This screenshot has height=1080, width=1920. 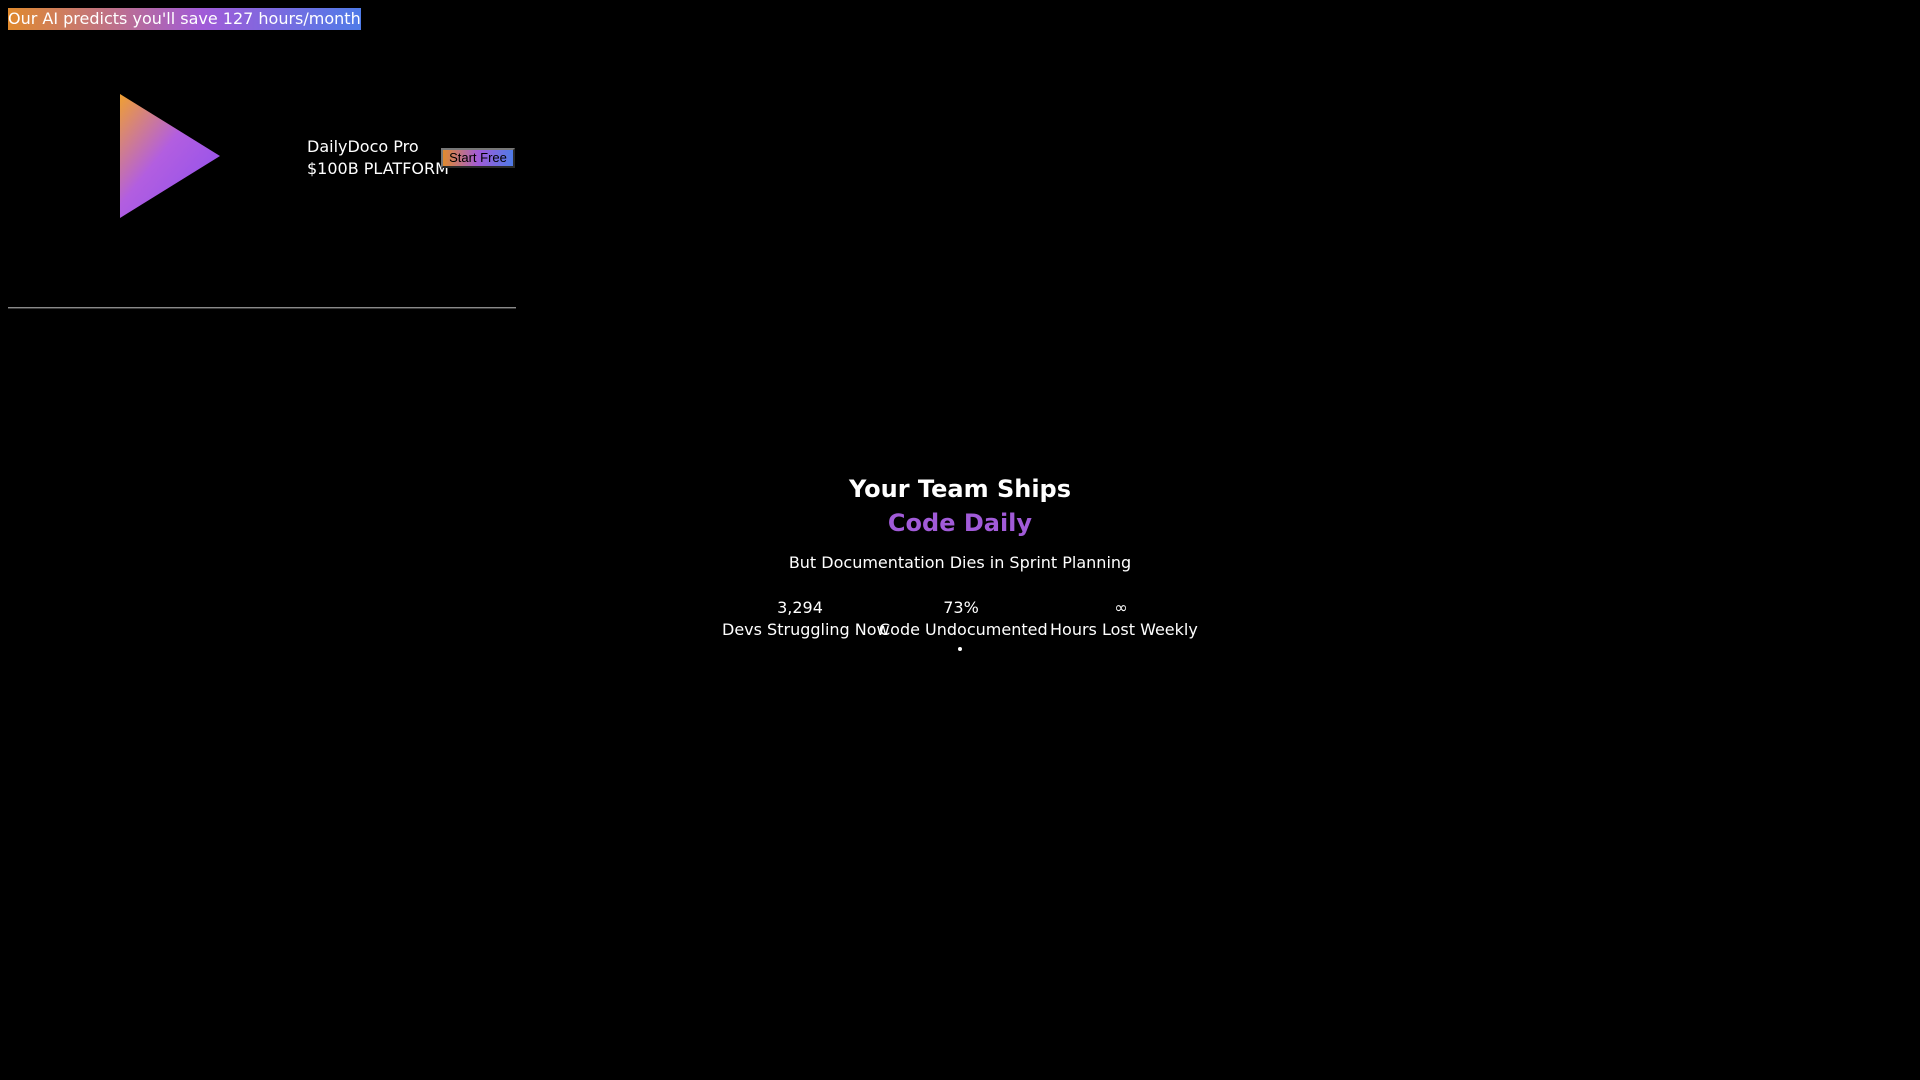 What do you see at coordinates (806, 619) in the screenshot?
I see `stat-devs-struggling: 3,294 Devs Struggling Now` at bounding box center [806, 619].